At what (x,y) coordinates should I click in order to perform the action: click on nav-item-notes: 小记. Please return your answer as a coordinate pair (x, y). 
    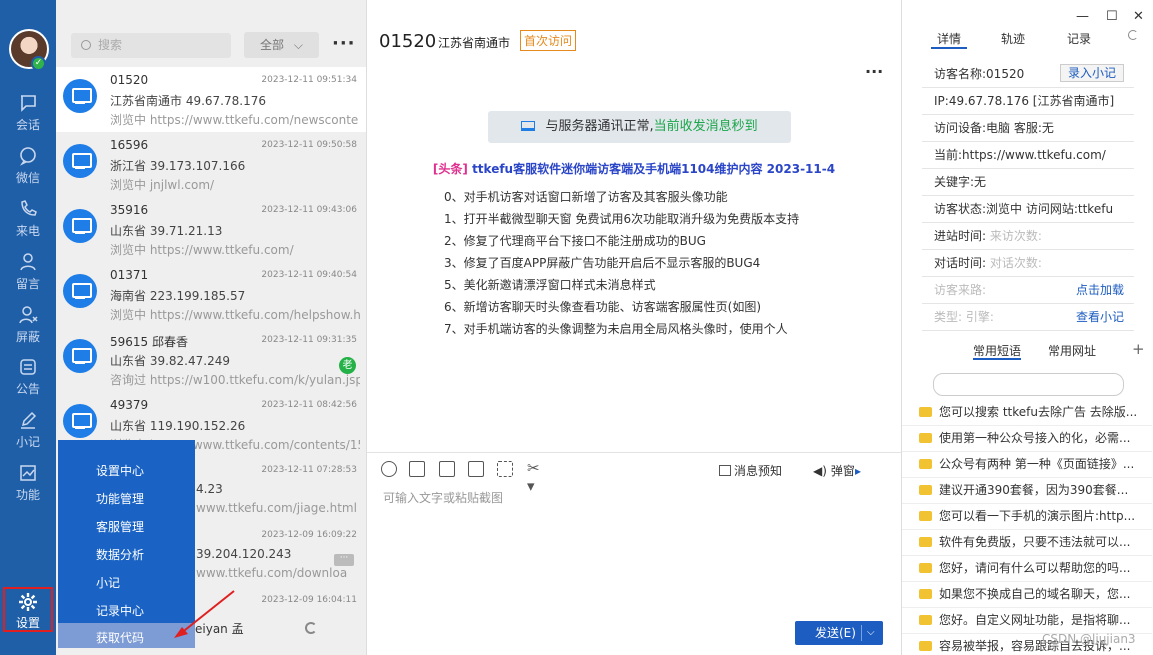
    Looking at the image, I should click on (28, 434).